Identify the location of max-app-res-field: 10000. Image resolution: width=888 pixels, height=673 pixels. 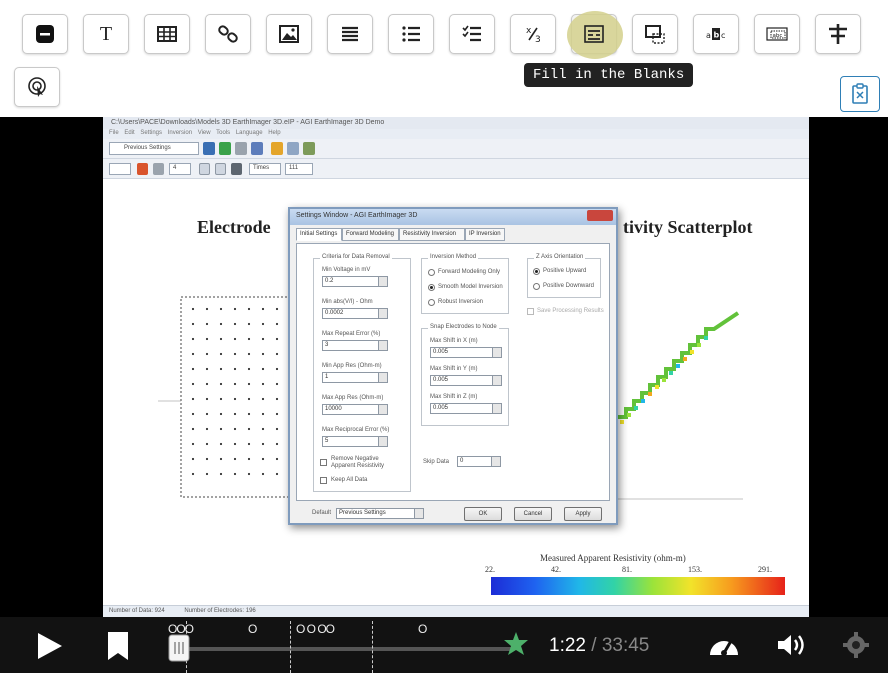
(355, 409).